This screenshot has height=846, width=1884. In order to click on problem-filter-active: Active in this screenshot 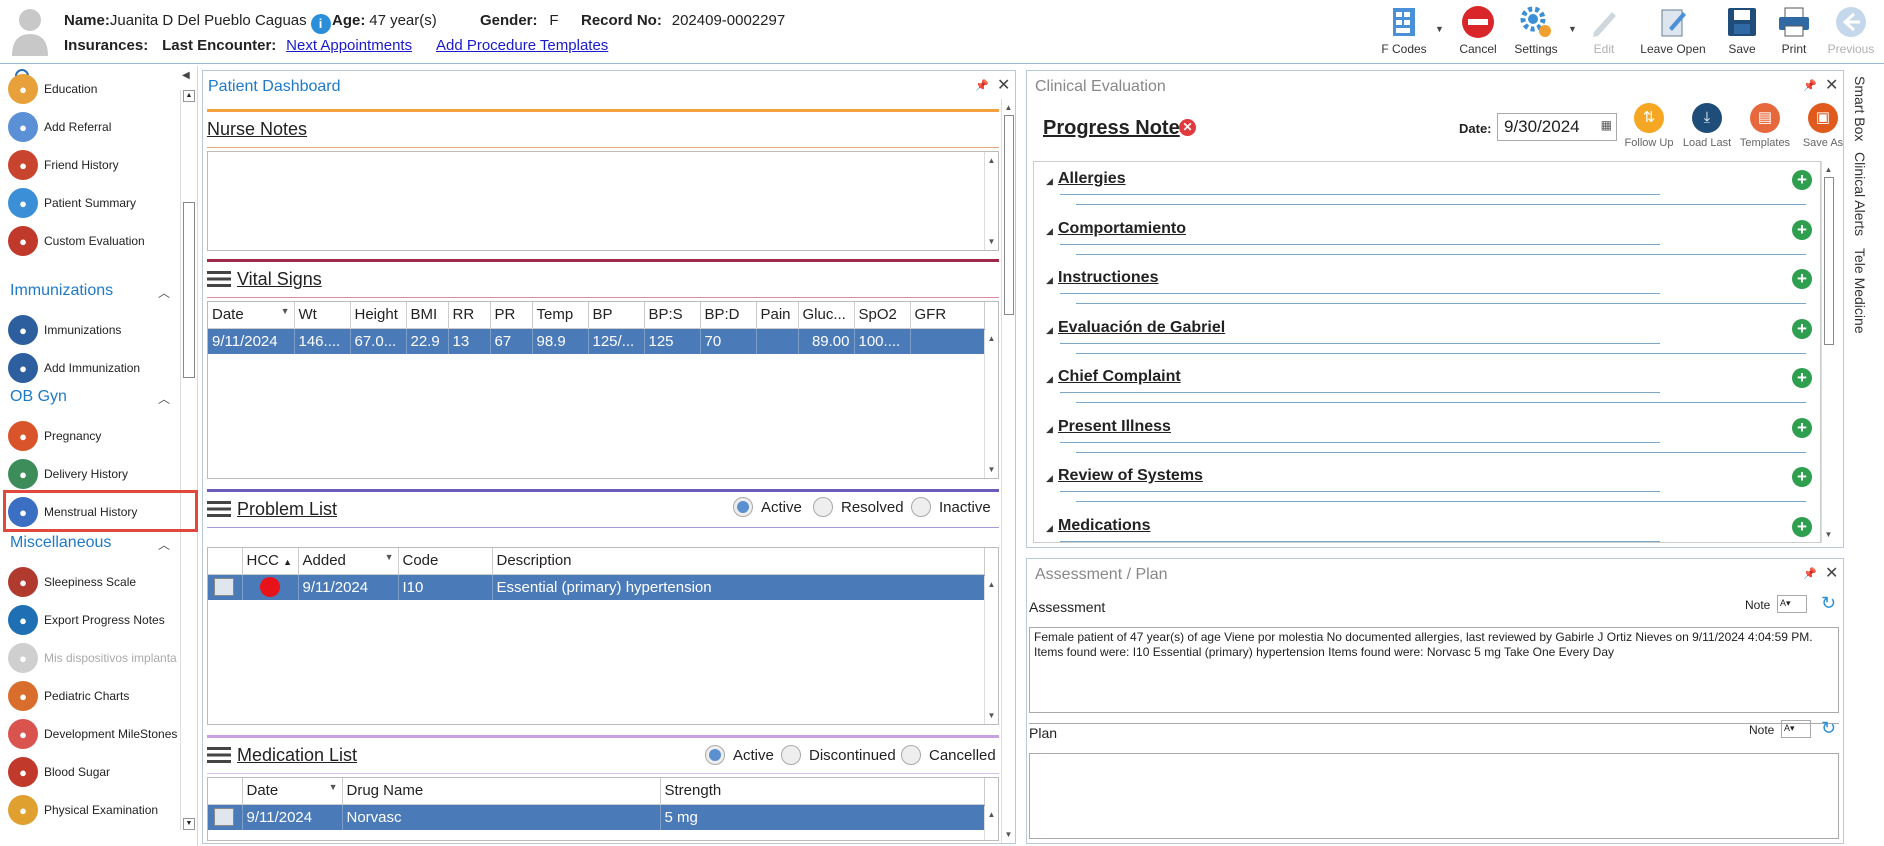, I will do `click(767, 507)`.